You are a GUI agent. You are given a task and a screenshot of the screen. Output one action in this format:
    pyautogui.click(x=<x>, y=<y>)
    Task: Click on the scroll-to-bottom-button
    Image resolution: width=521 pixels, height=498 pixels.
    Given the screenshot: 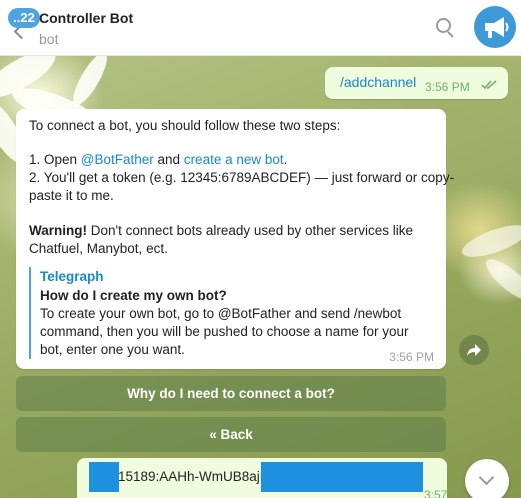 What is the action you would take?
    pyautogui.click(x=487, y=478)
    